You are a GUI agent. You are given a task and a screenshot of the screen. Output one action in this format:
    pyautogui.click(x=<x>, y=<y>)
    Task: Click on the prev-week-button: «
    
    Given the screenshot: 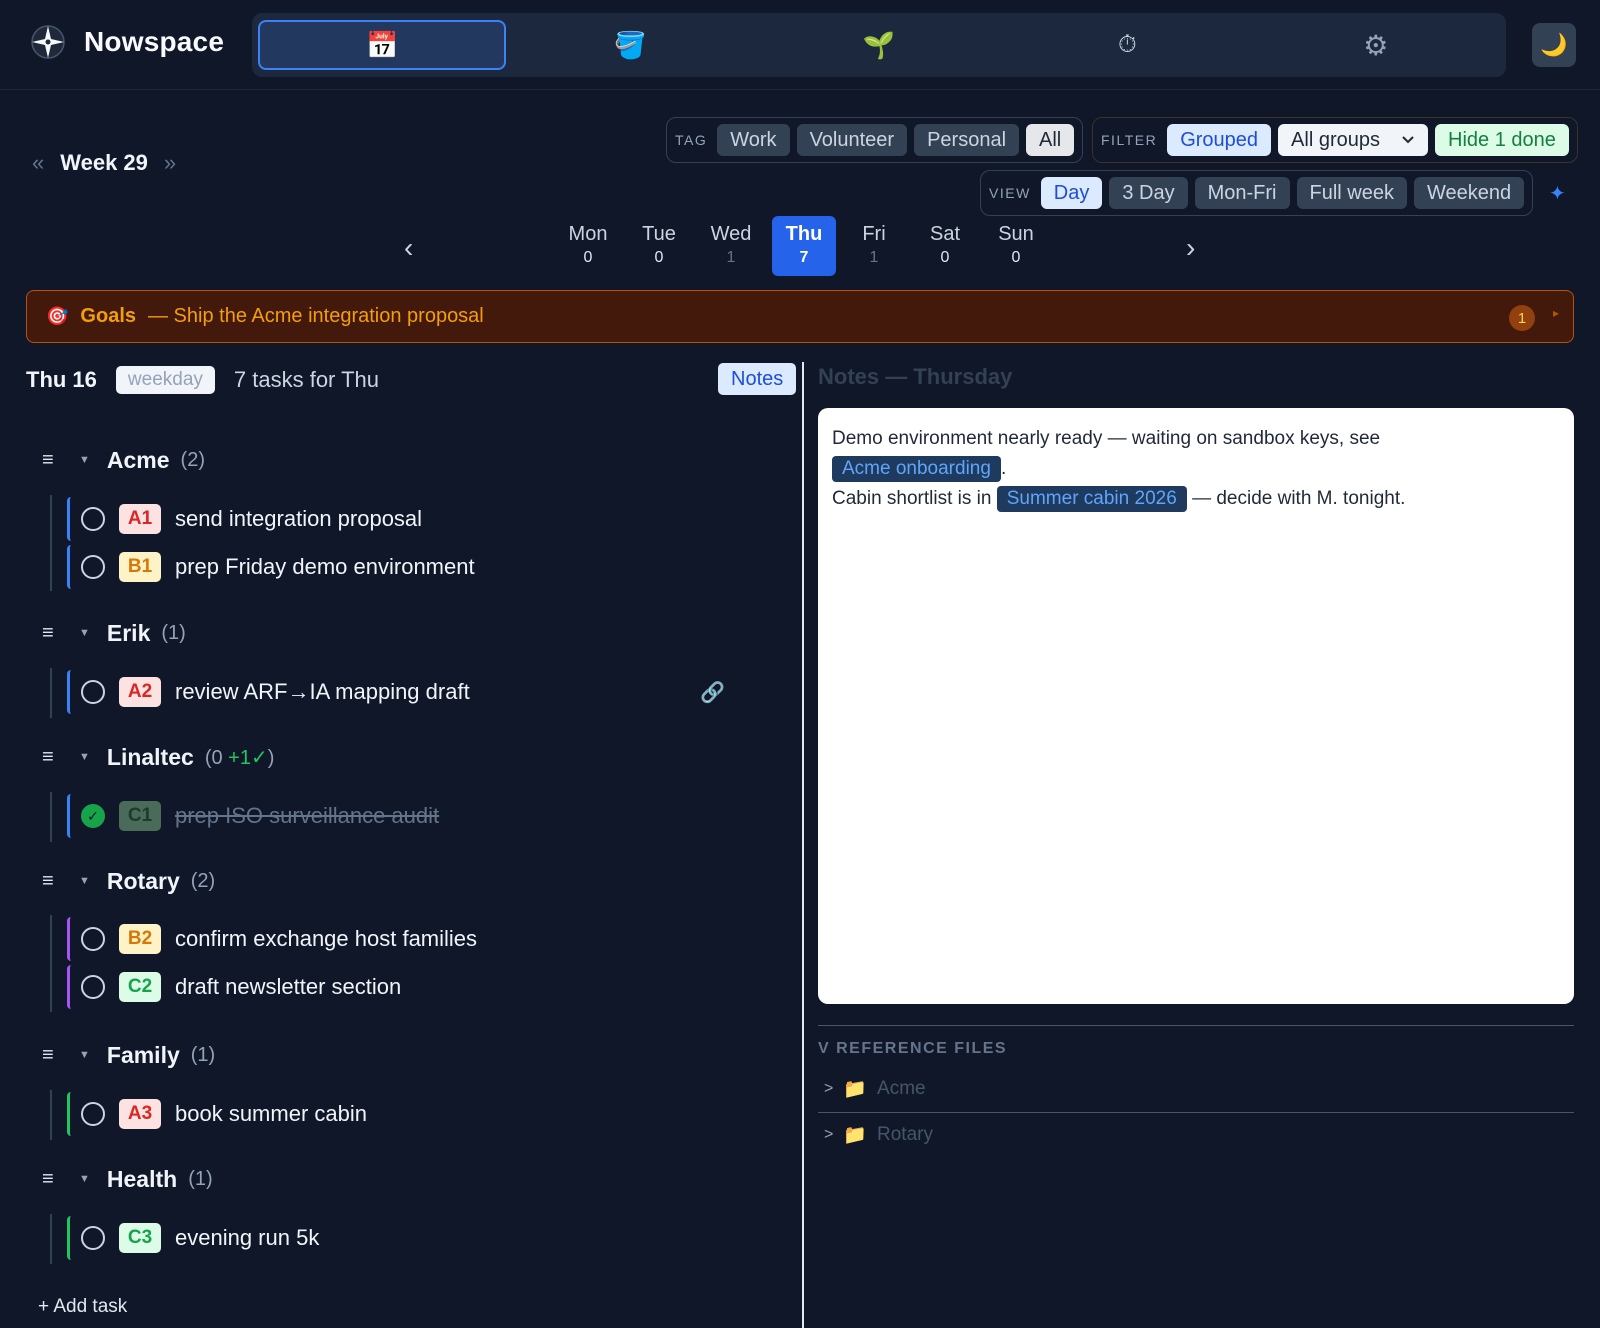 What is the action you would take?
    pyautogui.click(x=38, y=163)
    